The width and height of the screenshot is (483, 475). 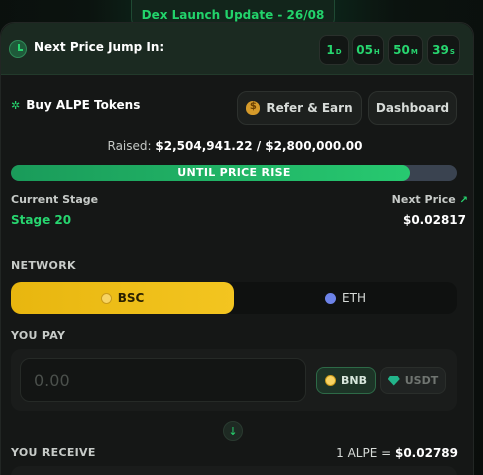 I want to click on money-bag-icon, so click(x=253, y=108).